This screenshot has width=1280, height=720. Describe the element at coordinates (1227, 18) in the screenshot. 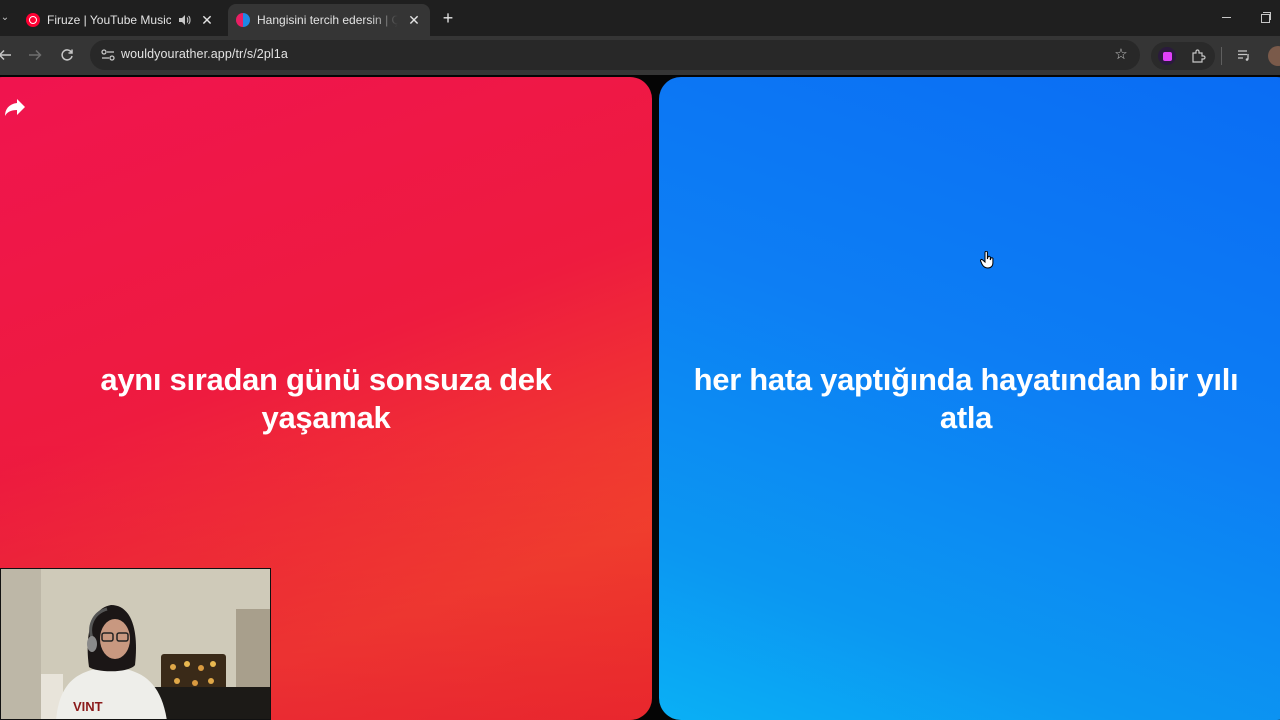

I see `minimize-icon` at that location.